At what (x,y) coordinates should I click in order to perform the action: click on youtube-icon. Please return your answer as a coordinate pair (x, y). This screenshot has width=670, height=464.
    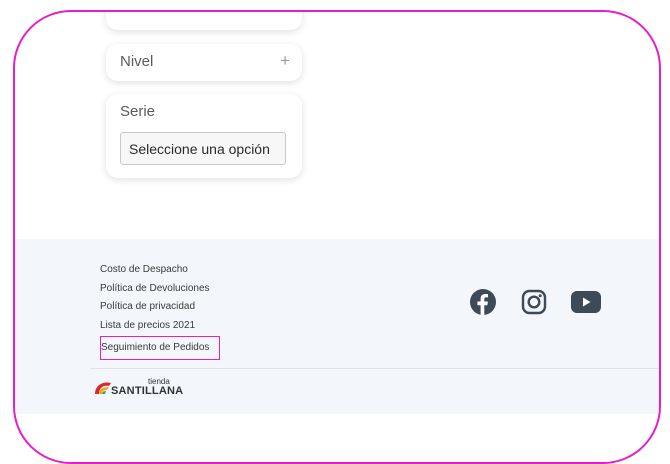
    Looking at the image, I should click on (586, 304).